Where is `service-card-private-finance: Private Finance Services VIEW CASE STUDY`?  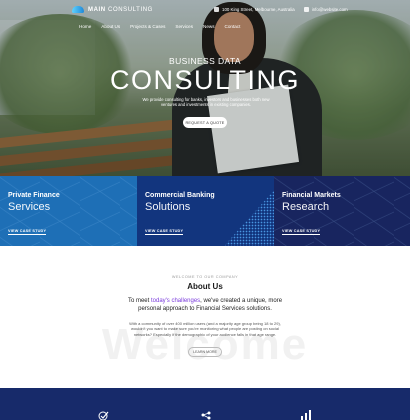 service-card-private-finance: Private Finance Services VIEW CASE STUDY is located at coordinates (68, 211).